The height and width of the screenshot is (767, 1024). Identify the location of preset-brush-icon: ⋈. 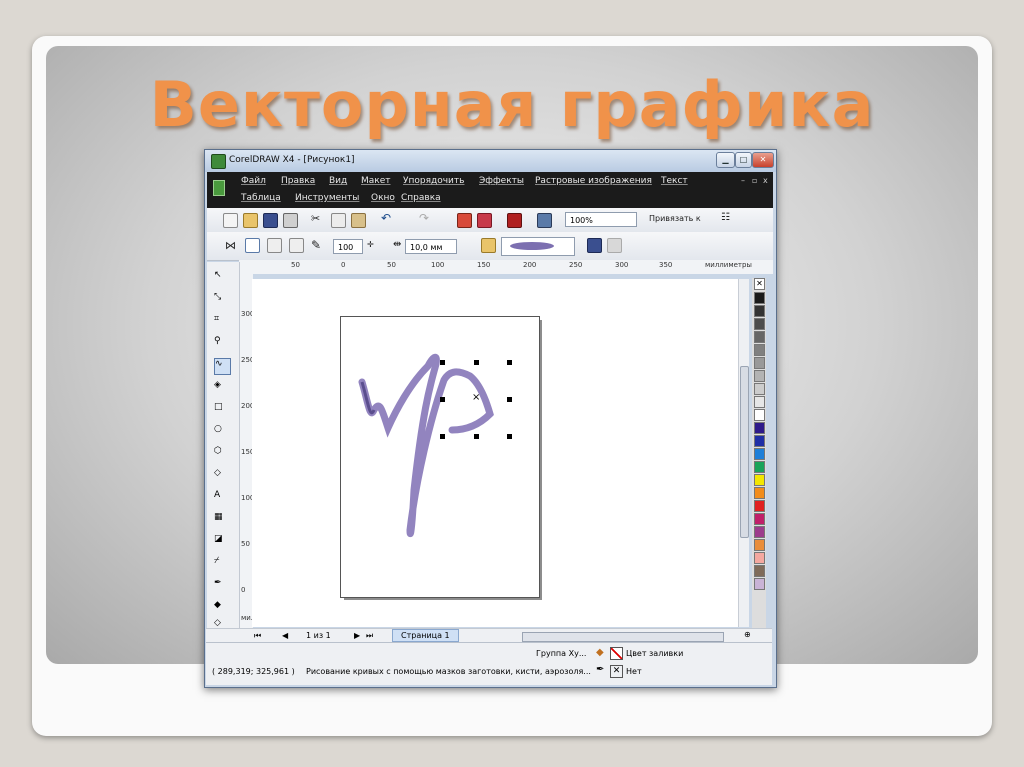
(230, 245).